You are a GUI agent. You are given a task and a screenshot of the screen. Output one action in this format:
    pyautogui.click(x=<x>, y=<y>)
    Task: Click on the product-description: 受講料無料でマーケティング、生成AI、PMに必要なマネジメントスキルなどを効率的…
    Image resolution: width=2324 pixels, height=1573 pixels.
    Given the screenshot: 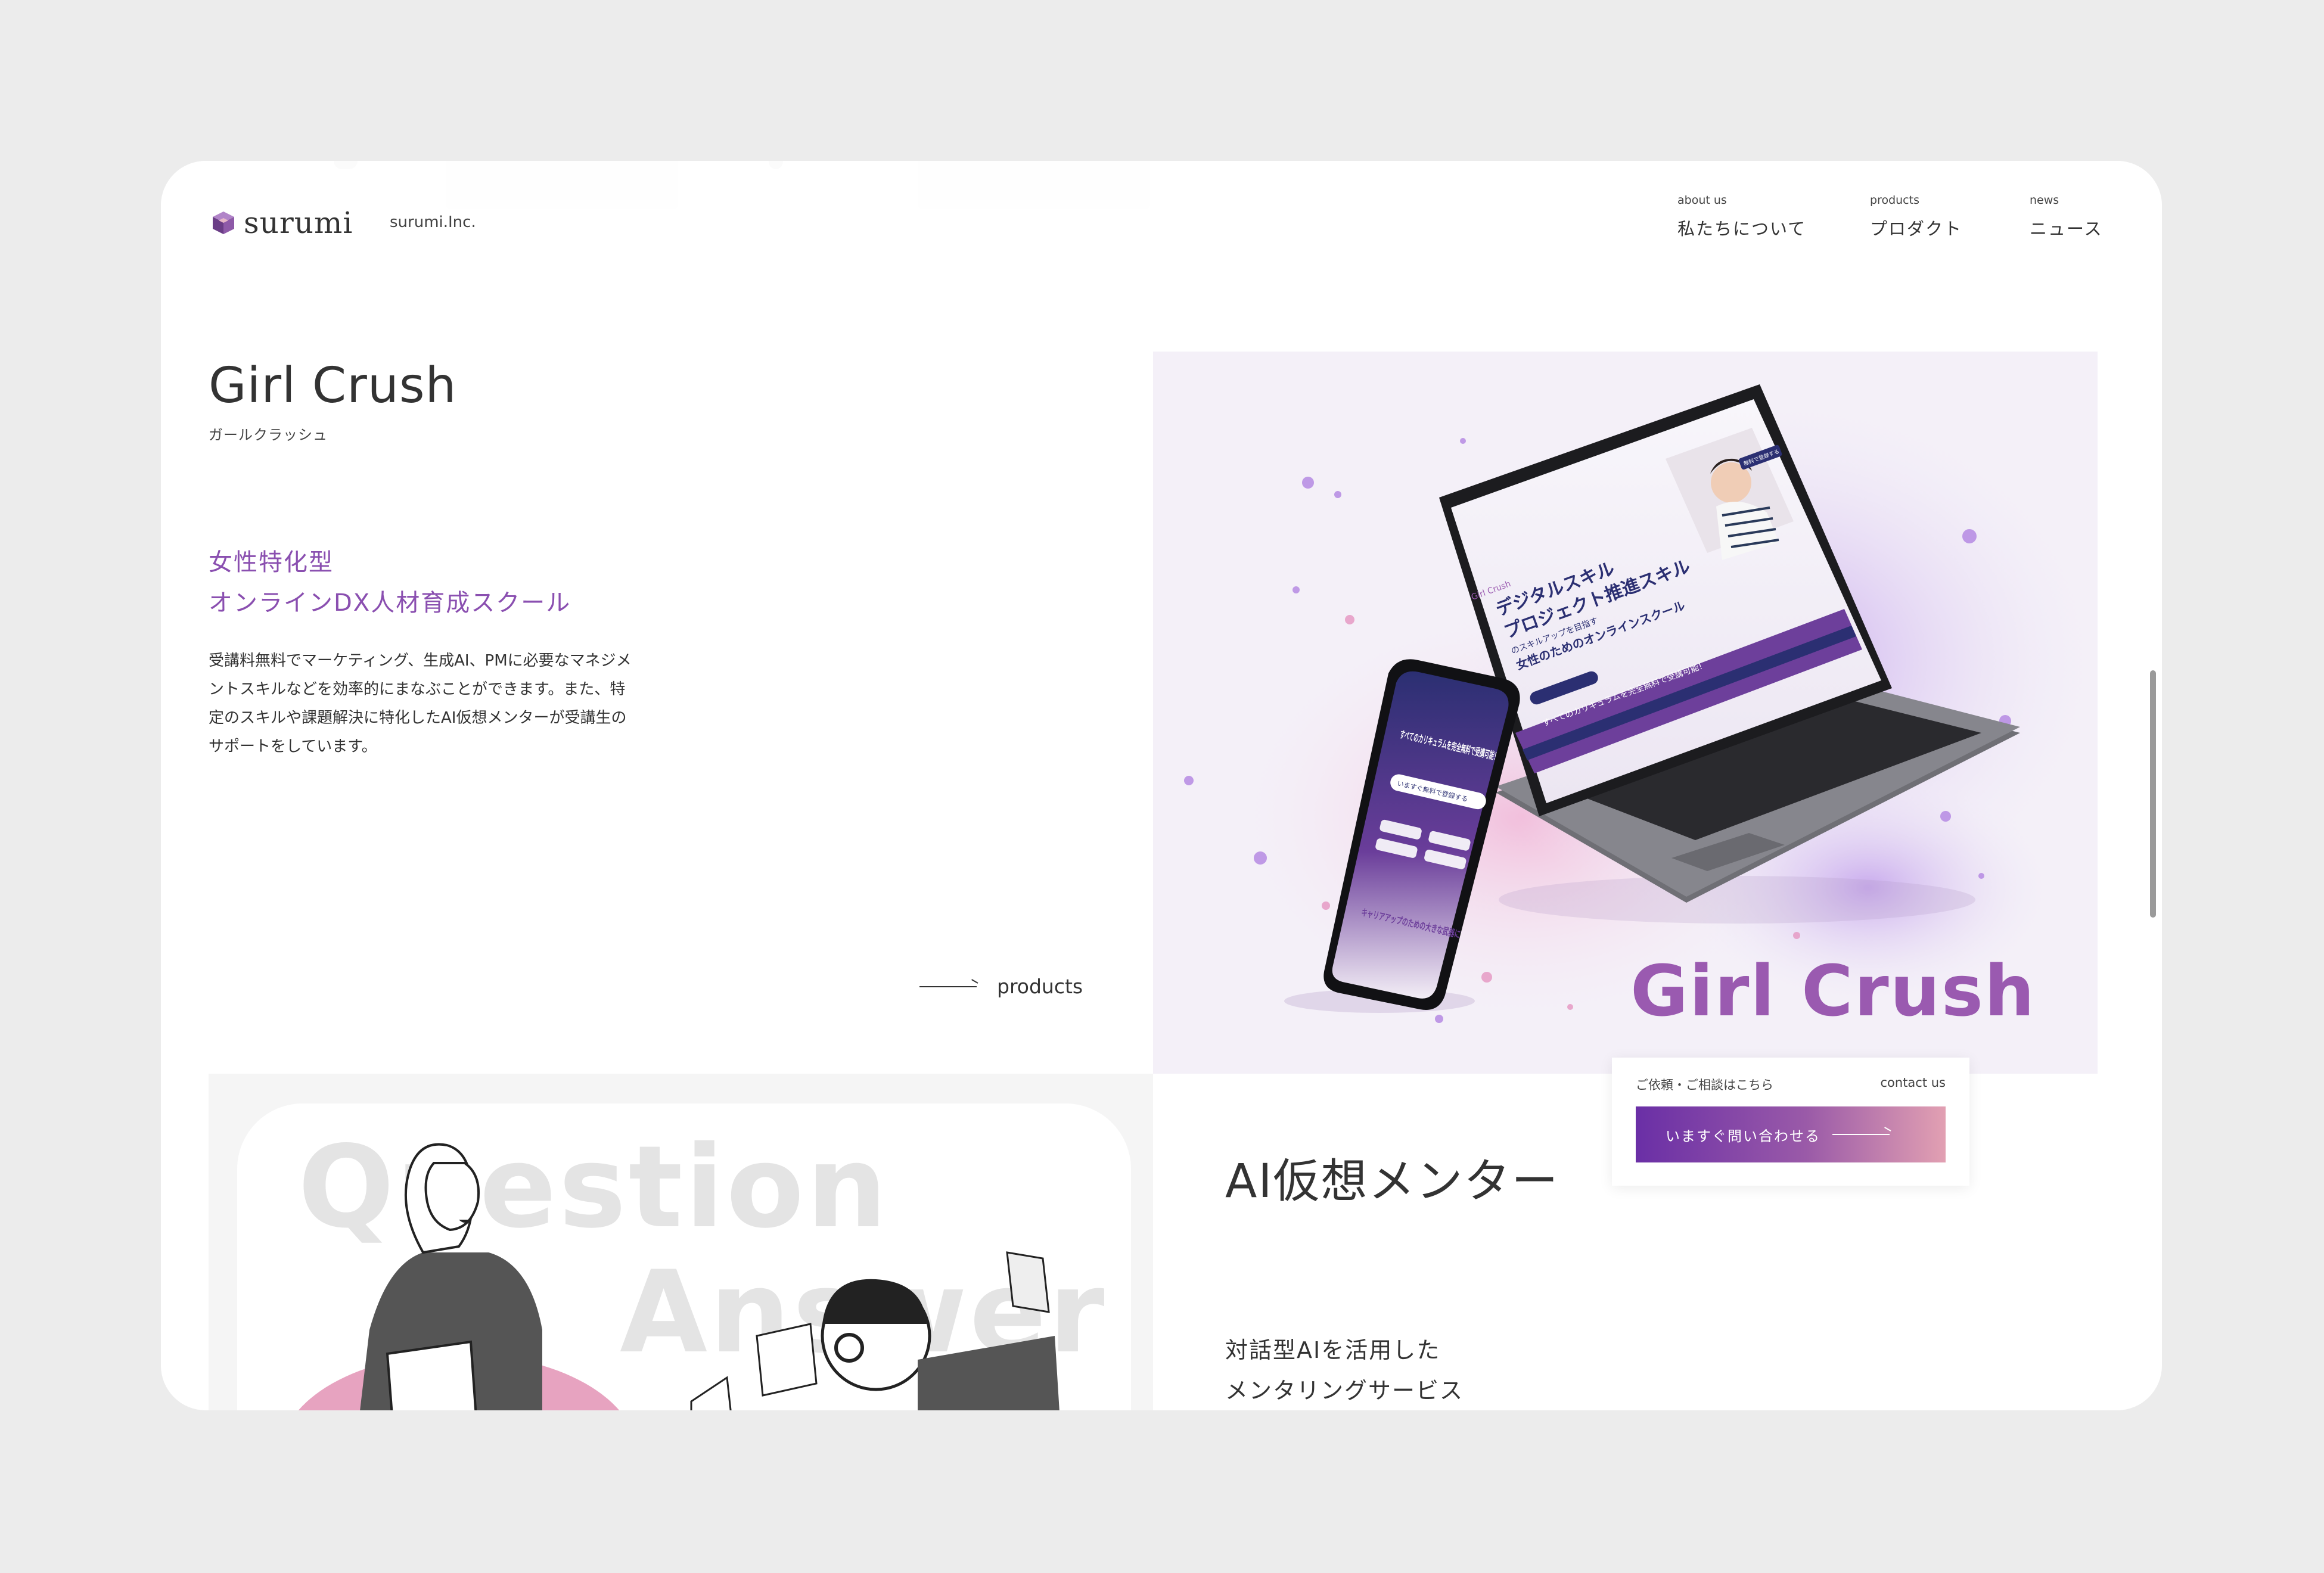 What is the action you would take?
    pyautogui.click(x=420, y=704)
    